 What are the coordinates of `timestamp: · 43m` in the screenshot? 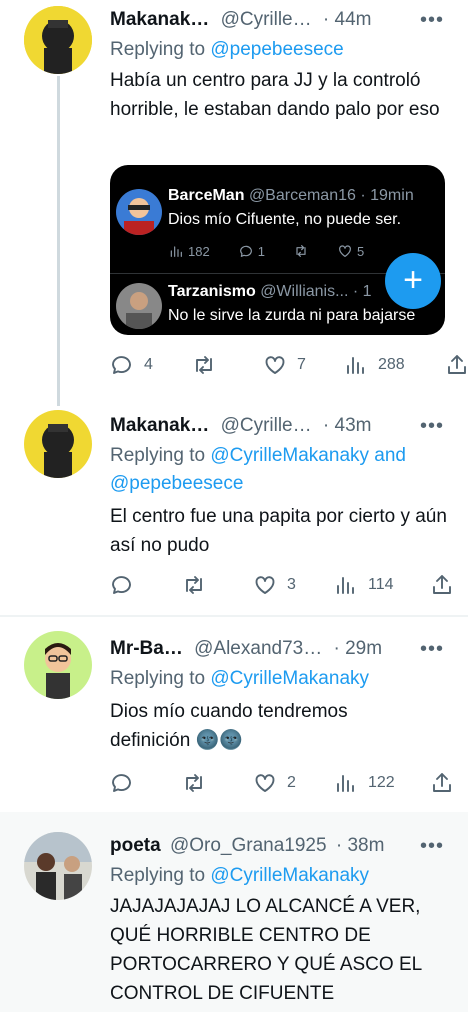 It's located at (347, 425).